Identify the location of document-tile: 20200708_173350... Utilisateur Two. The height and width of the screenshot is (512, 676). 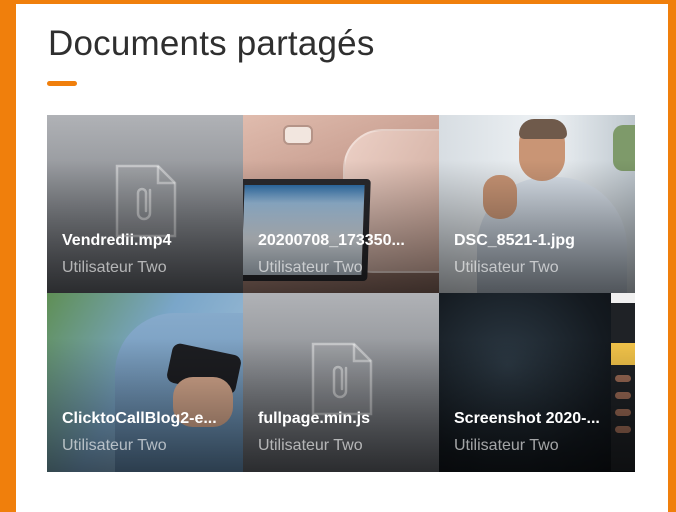
(341, 204).